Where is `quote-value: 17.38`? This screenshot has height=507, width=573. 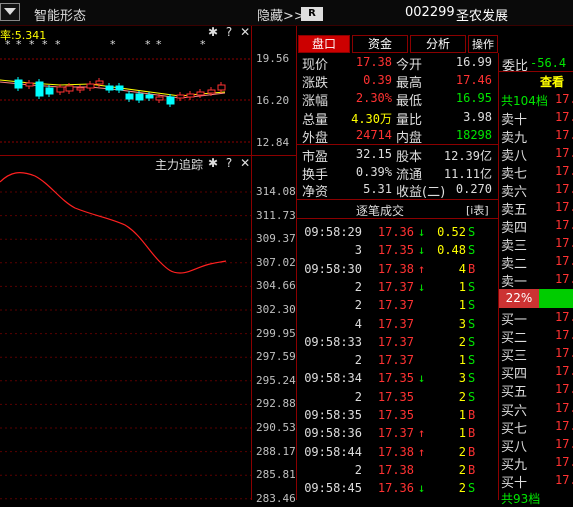 quote-value: 17.38 is located at coordinates (373, 62).